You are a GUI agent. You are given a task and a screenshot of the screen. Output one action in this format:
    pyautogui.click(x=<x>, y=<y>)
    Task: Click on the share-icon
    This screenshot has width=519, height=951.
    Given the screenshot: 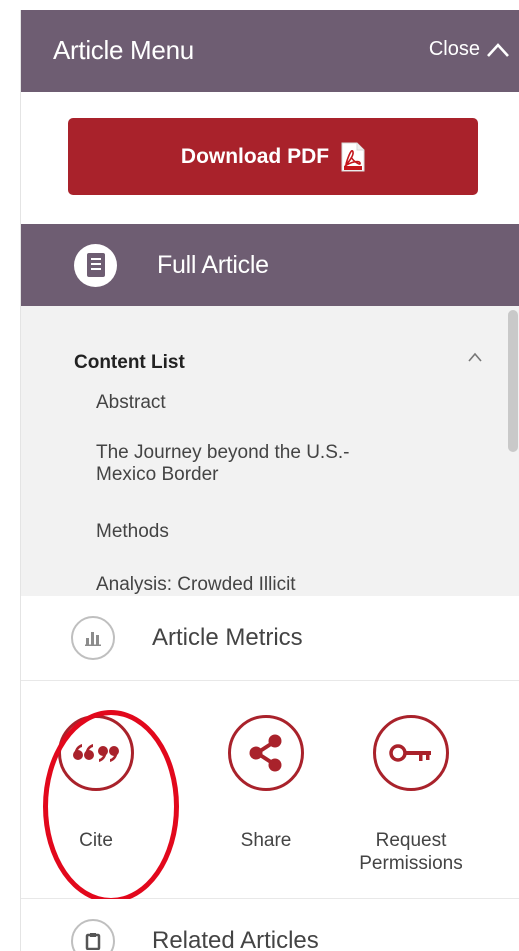 What is the action you would take?
    pyautogui.click(x=266, y=753)
    